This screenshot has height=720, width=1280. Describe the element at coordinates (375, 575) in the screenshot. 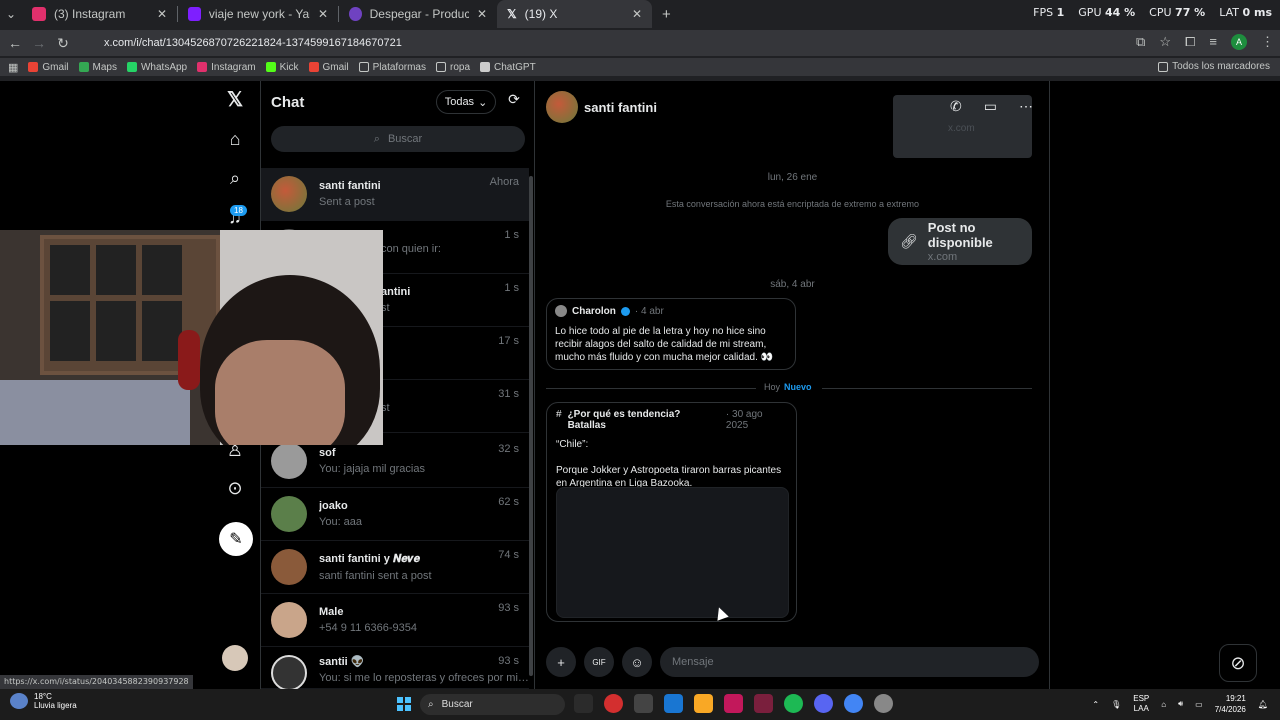

I see `conversation-preview: santi fantini sent a post` at that location.